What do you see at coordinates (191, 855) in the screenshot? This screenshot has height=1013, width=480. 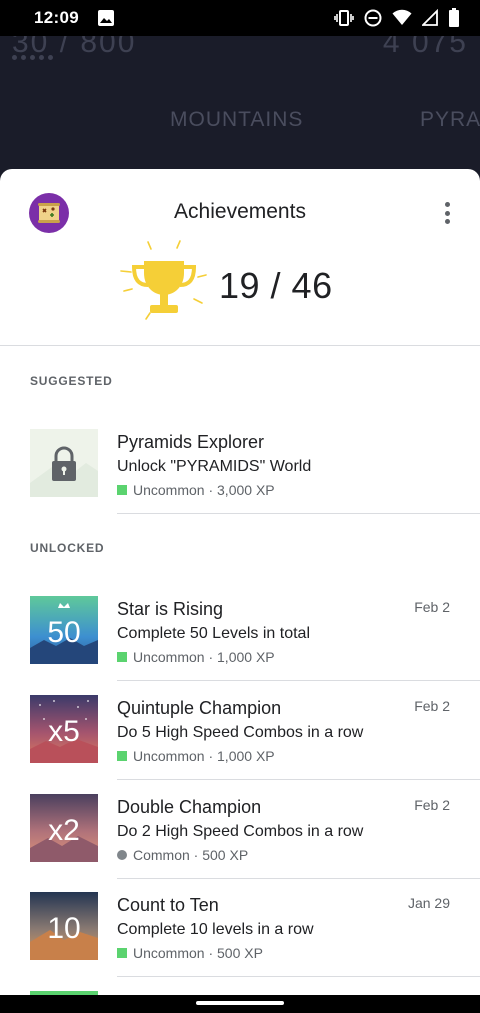 I see `achievement-rarity-xp: Common · 500 XP` at bounding box center [191, 855].